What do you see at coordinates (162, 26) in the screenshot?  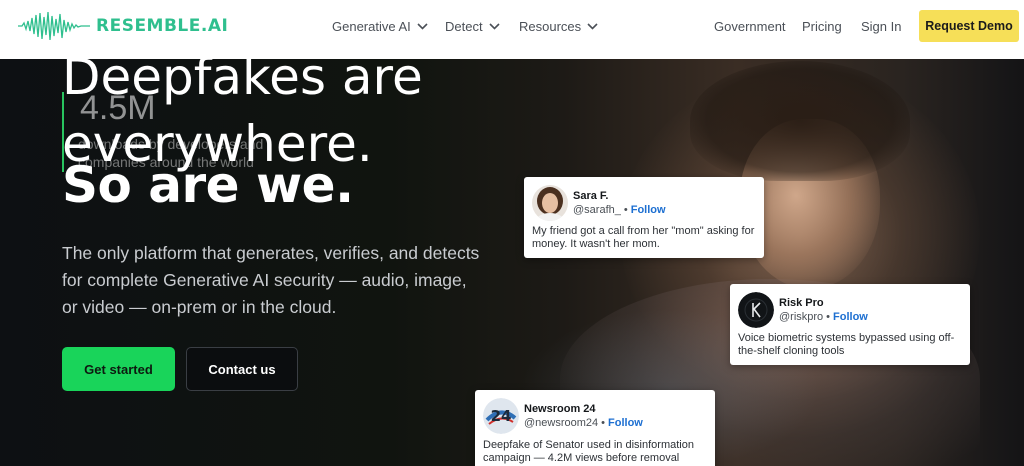 I see `logo-text: RESEMBLE.AI` at bounding box center [162, 26].